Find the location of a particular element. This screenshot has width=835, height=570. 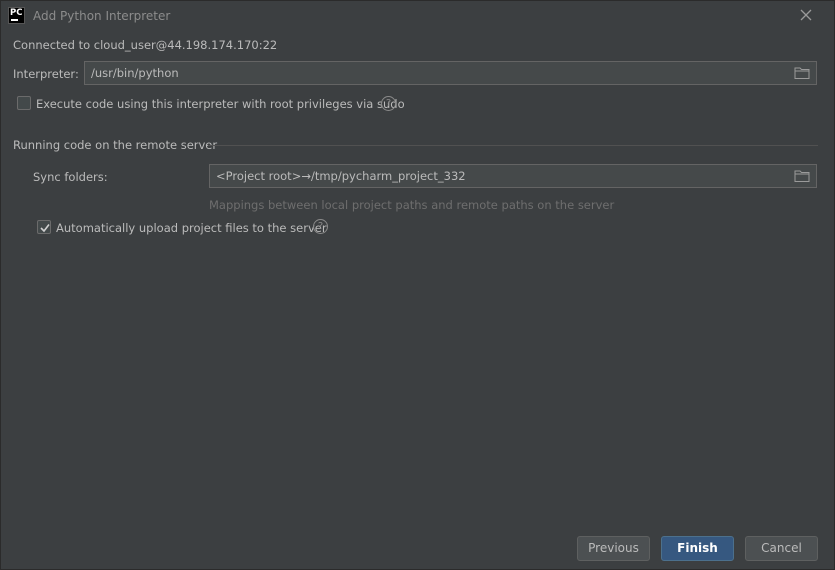

checkmark-icon is located at coordinates (45, 228).